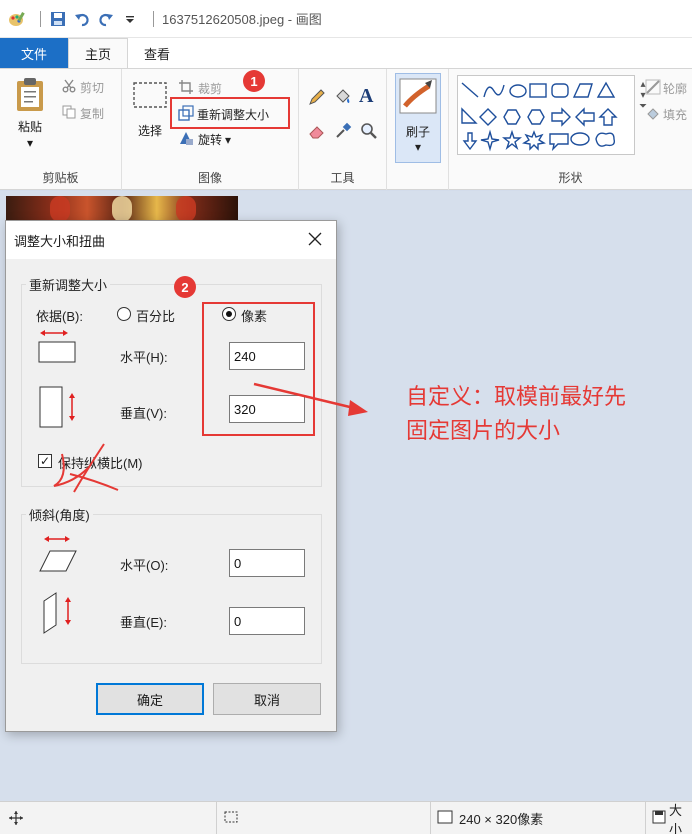  I want to click on magnifier-icon, so click(369, 132).